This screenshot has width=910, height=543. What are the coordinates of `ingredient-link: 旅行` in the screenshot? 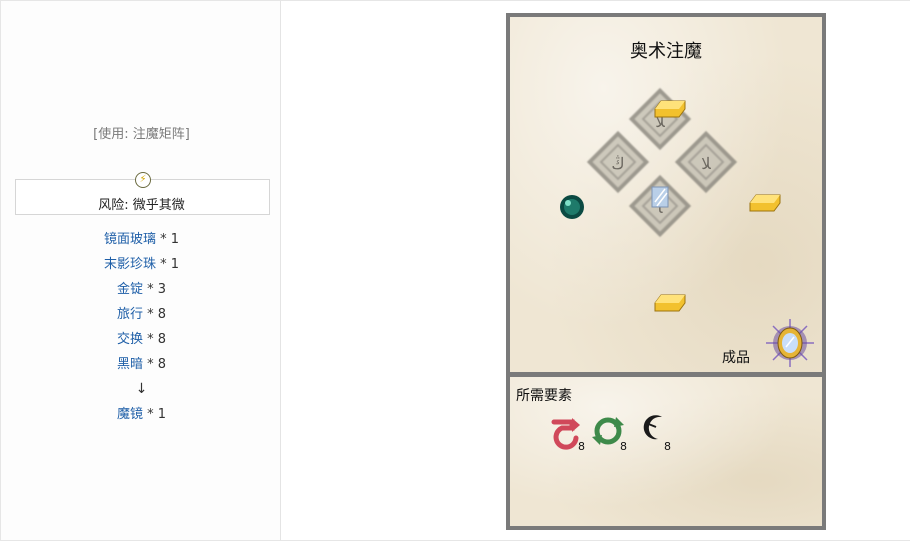 It's located at (130, 314).